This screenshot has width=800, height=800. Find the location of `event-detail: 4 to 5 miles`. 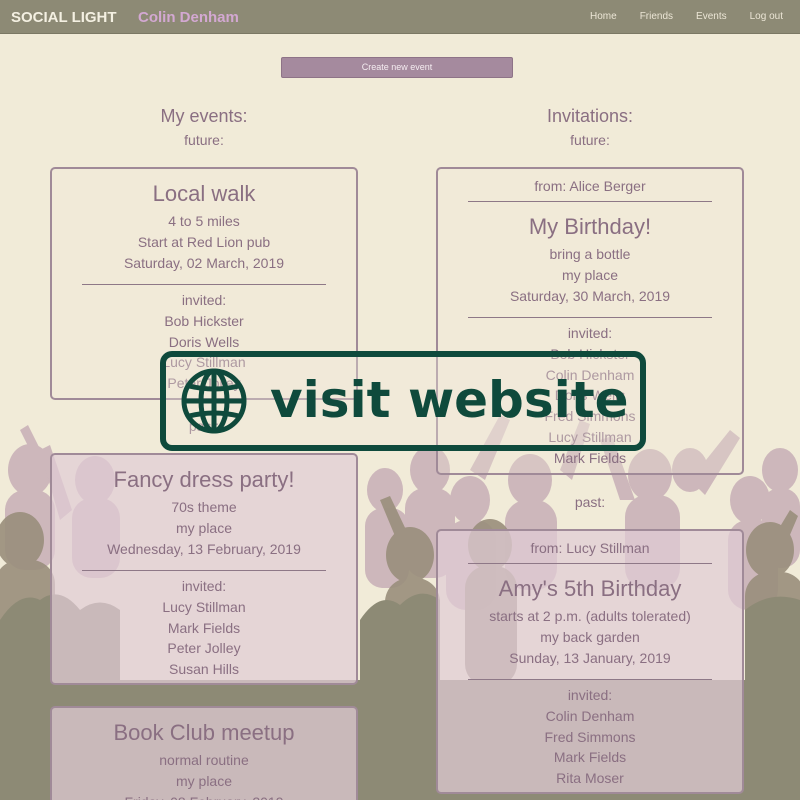

event-detail: 4 to 5 miles is located at coordinates (204, 221).